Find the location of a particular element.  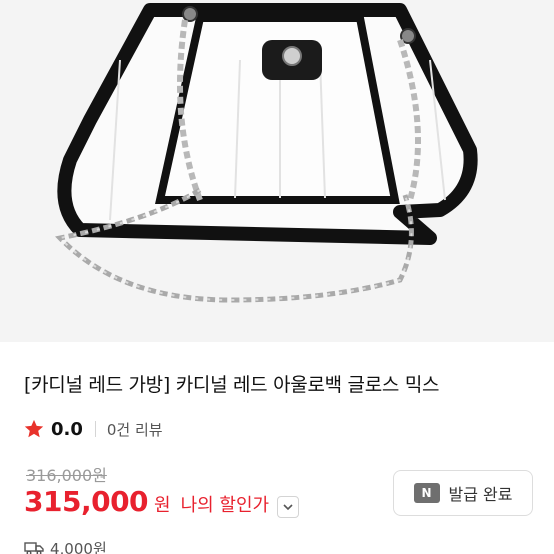

coupon-button-label: 발급 완료 is located at coordinates (480, 494).